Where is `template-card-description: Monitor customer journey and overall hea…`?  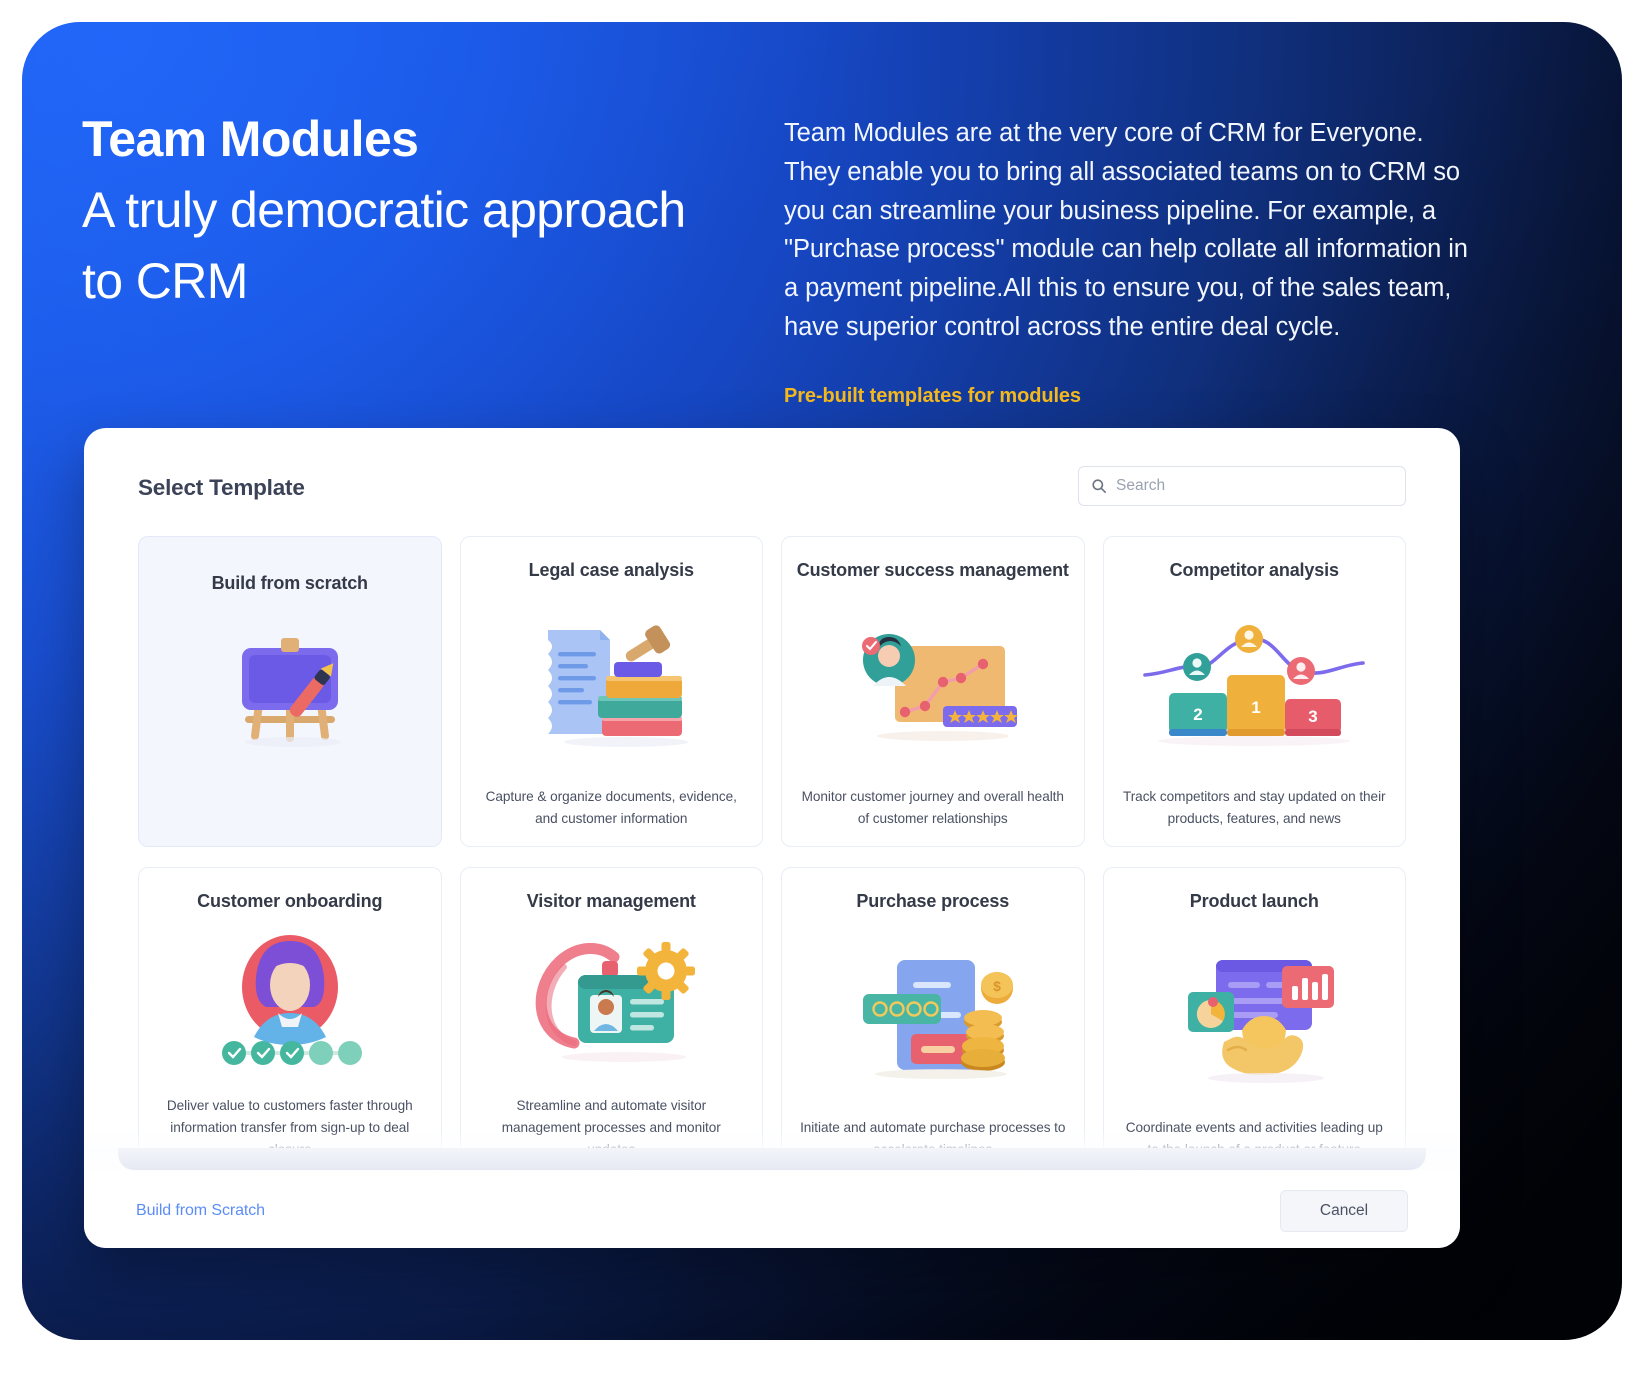
template-card-description: Monitor customer journey and overall hea… is located at coordinates (932, 807).